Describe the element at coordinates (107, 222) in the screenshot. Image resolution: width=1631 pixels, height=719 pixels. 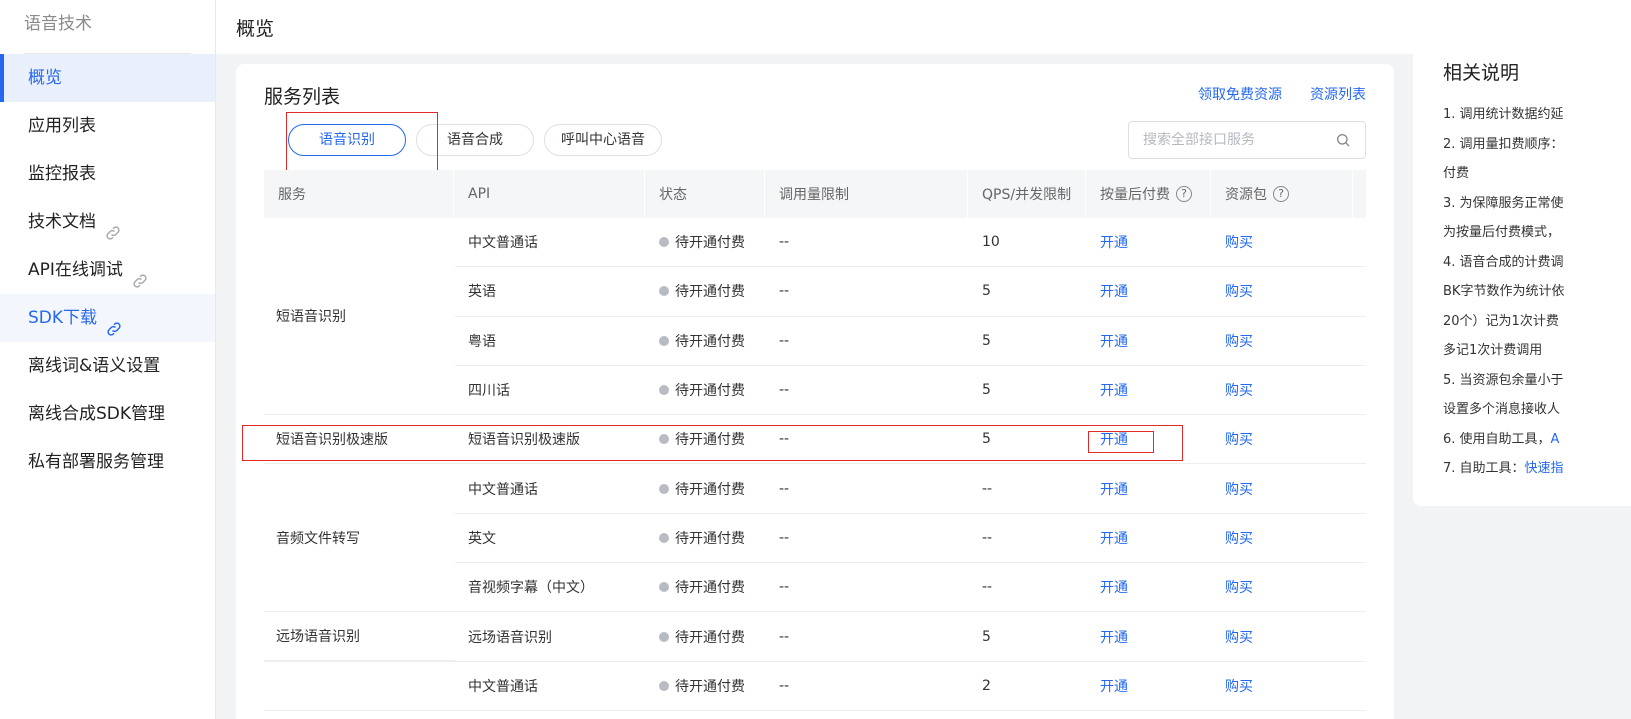
I see `sidebar-item-docs: 技术文档` at that location.